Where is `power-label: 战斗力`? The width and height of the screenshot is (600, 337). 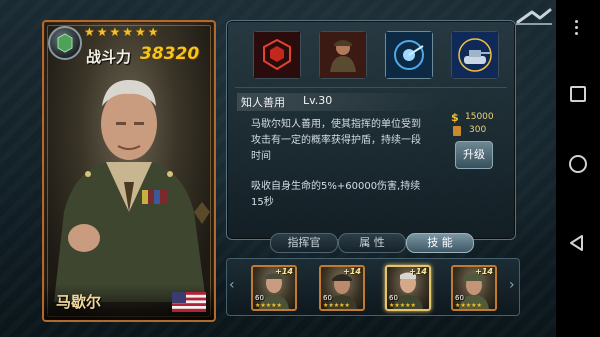
power-label: 战斗力 is located at coordinates (109, 57).